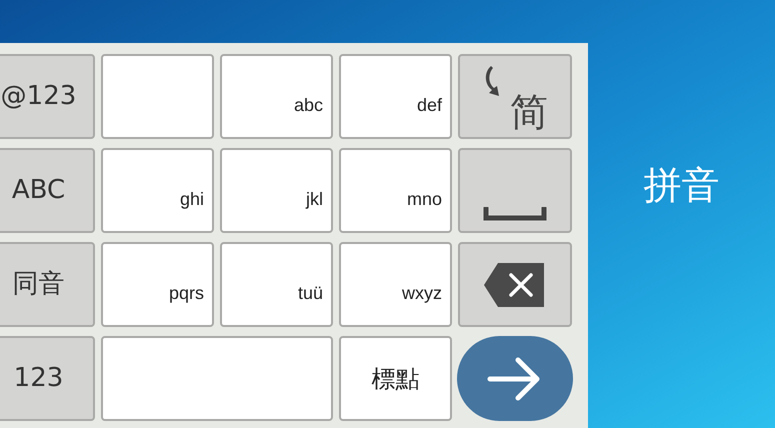  I want to click on convert-key: 简, so click(515, 96).